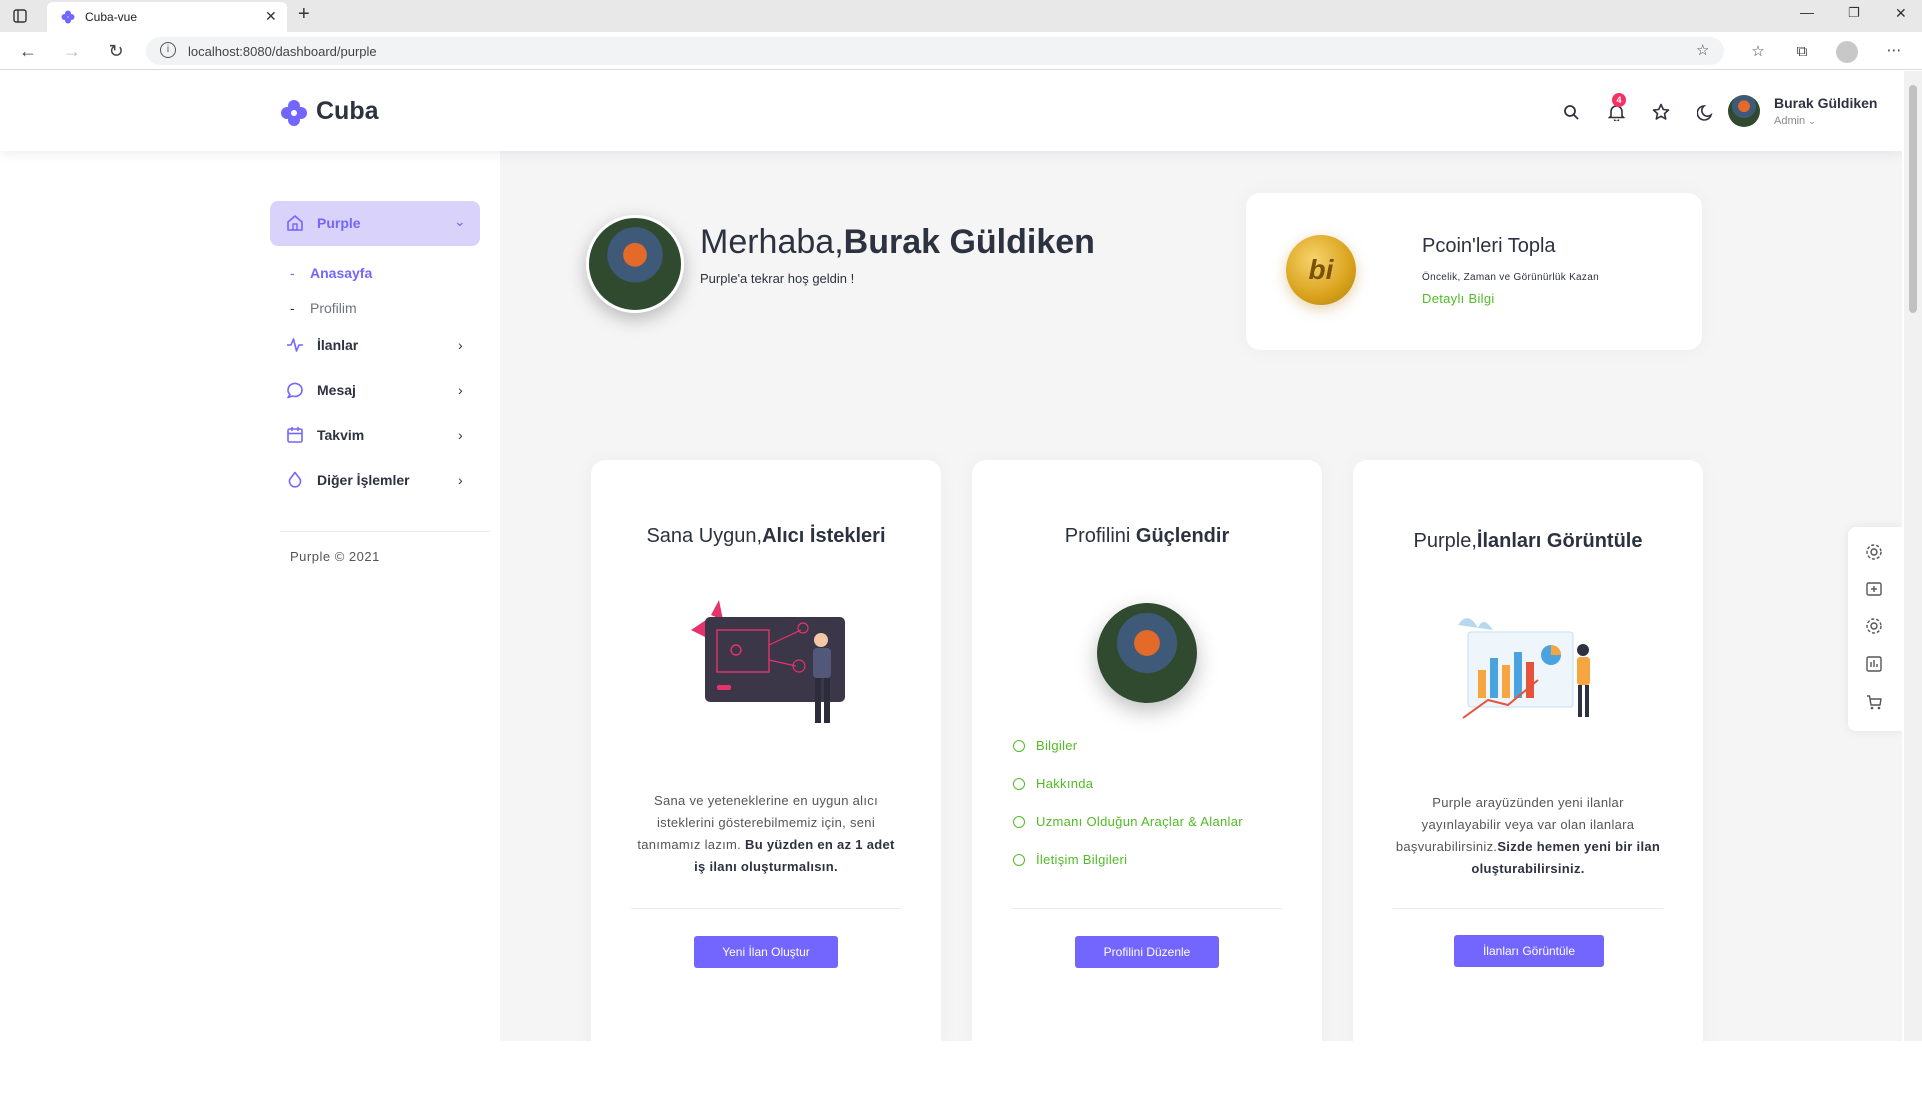 The height and width of the screenshot is (1102, 1922). Describe the element at coordinates (766, 665) in the screenshot. I see `presentation-illustration` at that location.